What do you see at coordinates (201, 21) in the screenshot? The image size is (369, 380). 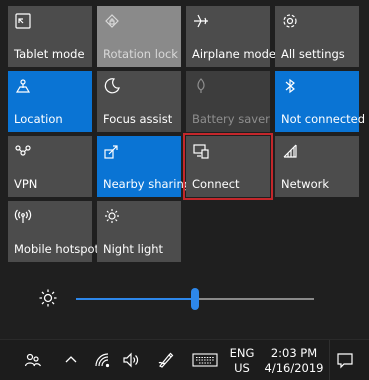 I see `airplane-icon` at bounding box center [201, 21].